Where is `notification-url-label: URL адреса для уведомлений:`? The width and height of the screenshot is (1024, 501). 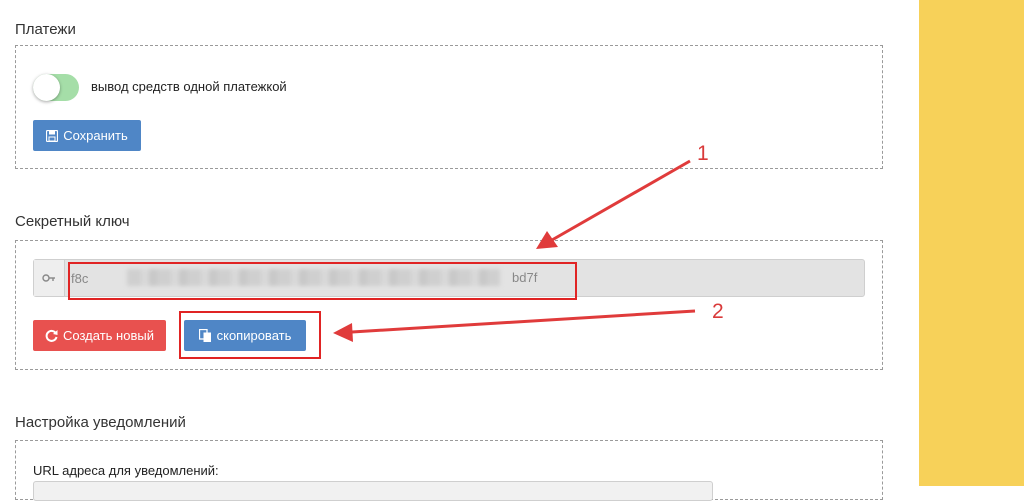 notification-url-label: URL адреса для уведомлений: is located at coordinates (126, 470).